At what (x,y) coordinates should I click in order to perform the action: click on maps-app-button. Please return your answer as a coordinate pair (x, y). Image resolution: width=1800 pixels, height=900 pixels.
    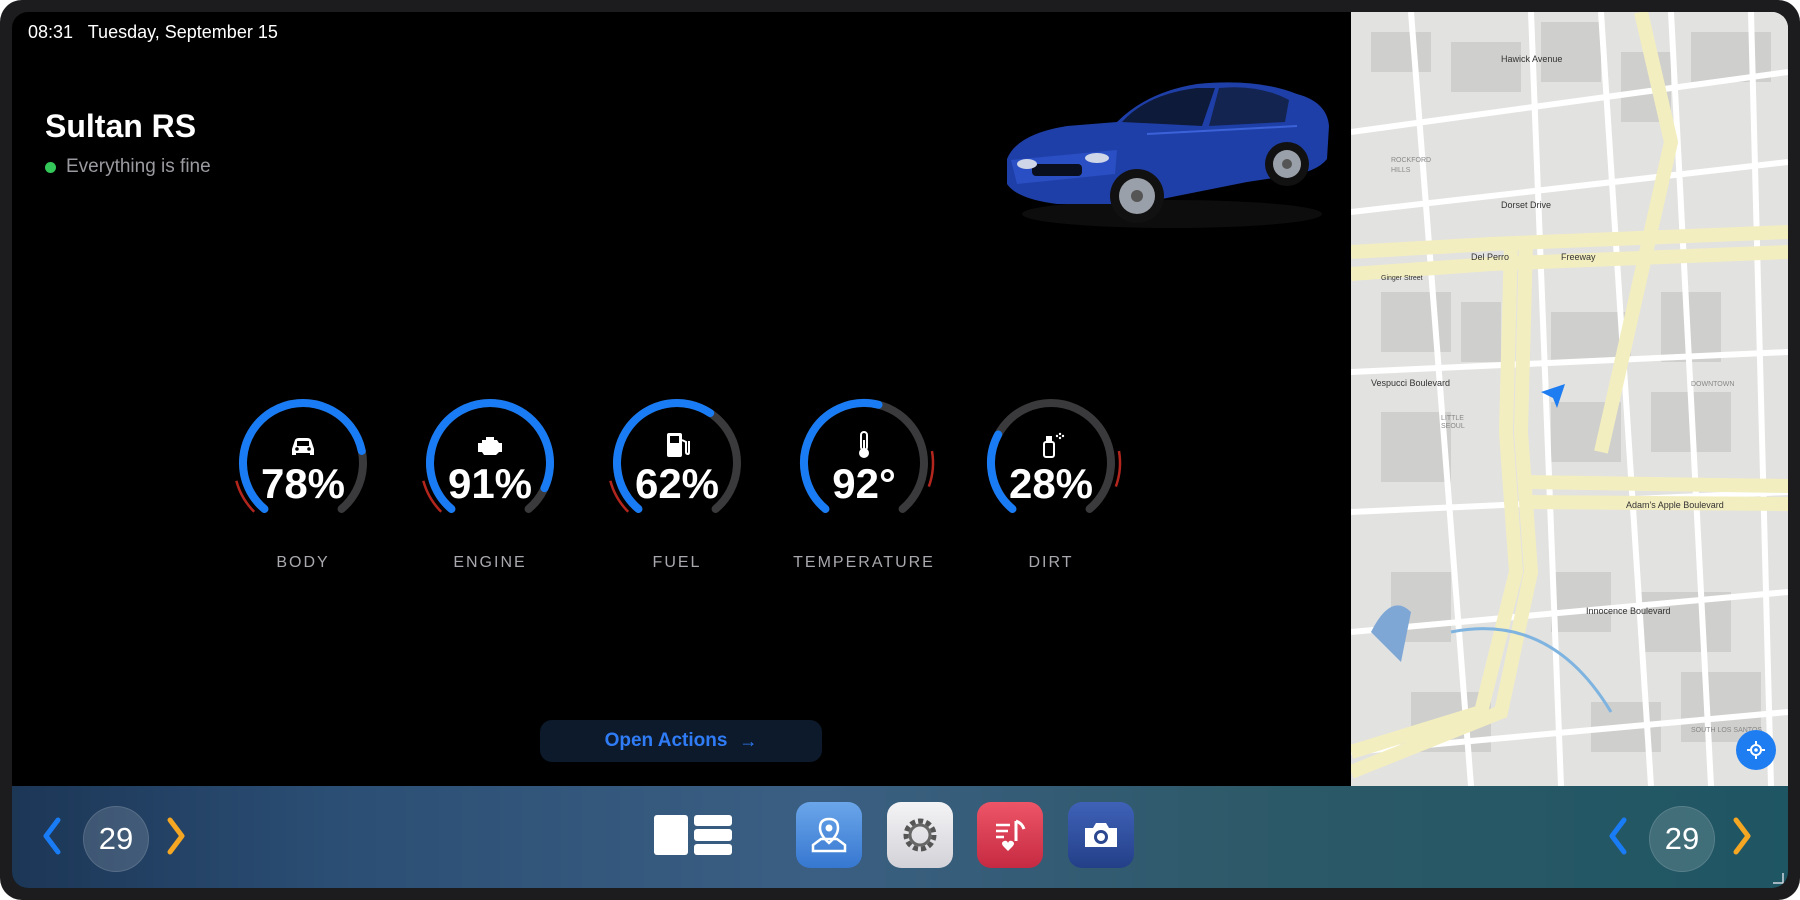
    Looking at the image, I should click on (829, 835).